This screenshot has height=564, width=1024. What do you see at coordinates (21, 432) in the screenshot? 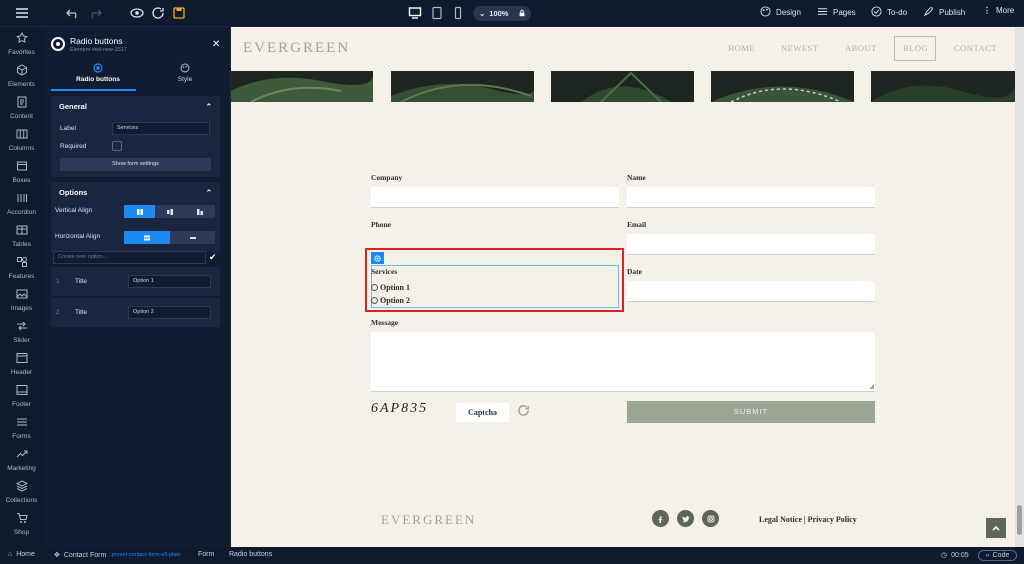
I see `rail-item-forms: Forms` at bounding box center [21, 432].